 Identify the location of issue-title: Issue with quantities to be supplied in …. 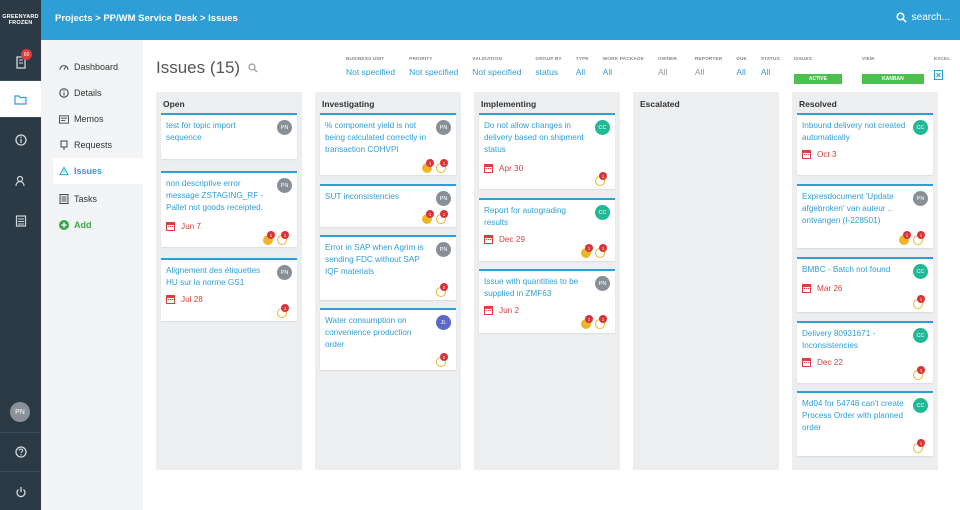
(537, 288).